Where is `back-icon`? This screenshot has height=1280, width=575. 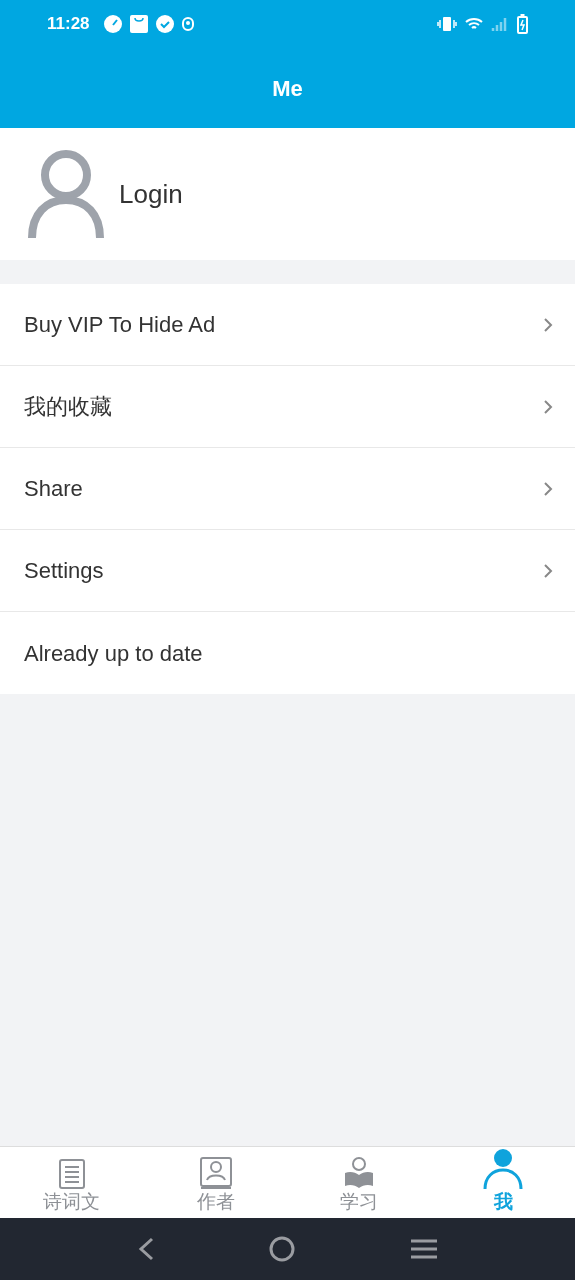
back-icon is located at coordinates (145, 1249).